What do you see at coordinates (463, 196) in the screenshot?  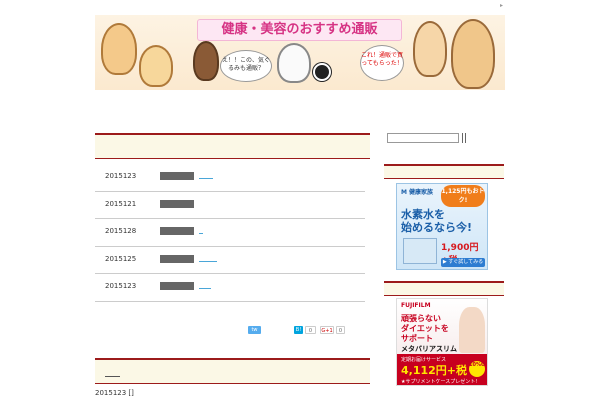 I see `discount-badge: 1,125円もおトク!` at bounding box center [463, 196].